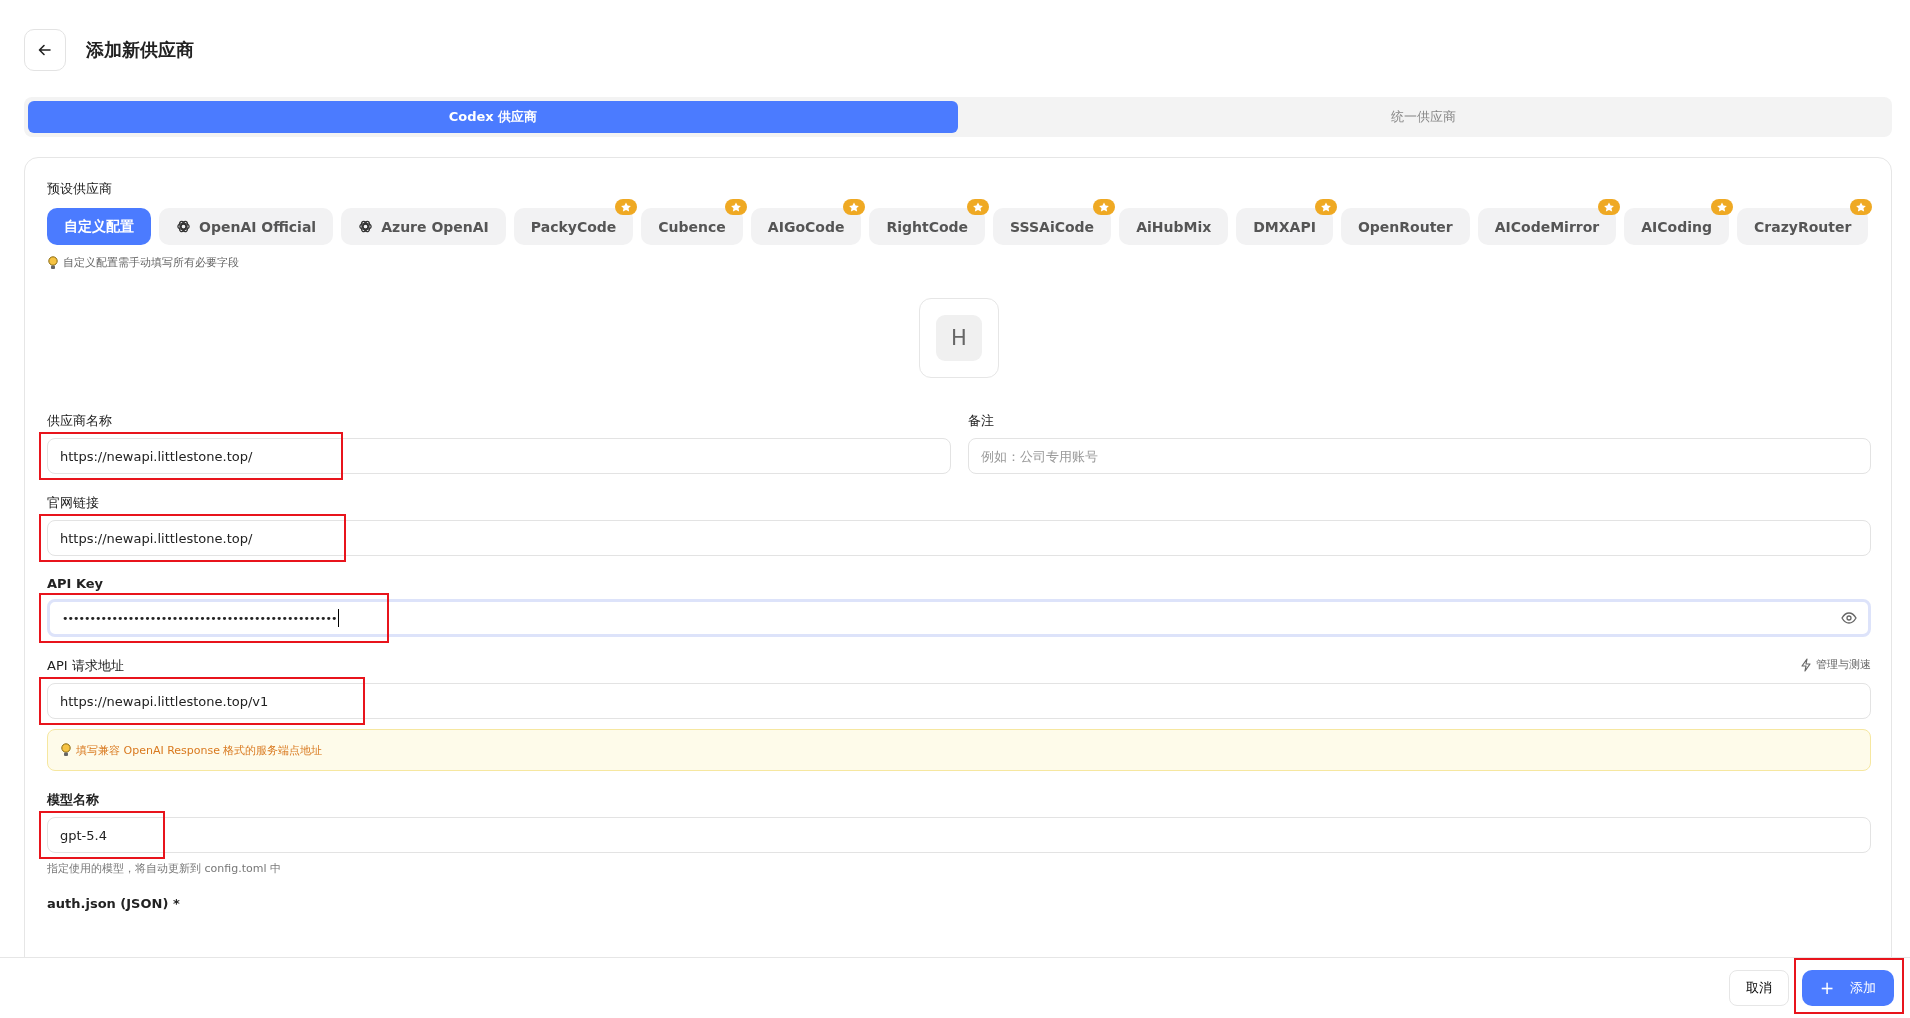 The width and height of the screenshot is (1910, 1018). What do you see at coordinates (114, 903) in the screenshot?
I see `field-label: auth.json (JSON) *` at bounding box center [114, 903].